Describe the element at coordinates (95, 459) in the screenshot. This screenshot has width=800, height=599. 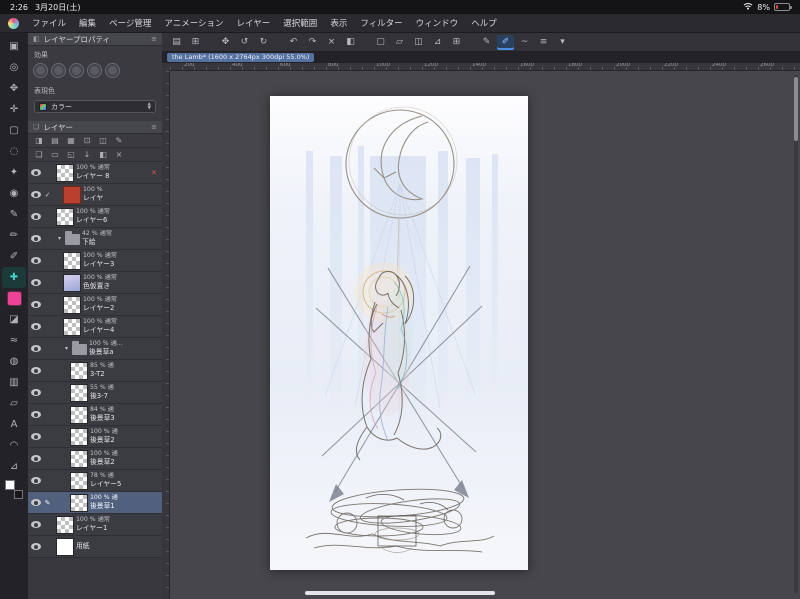
I see `layer-row-13: 100 % 通後景草2` at that location.